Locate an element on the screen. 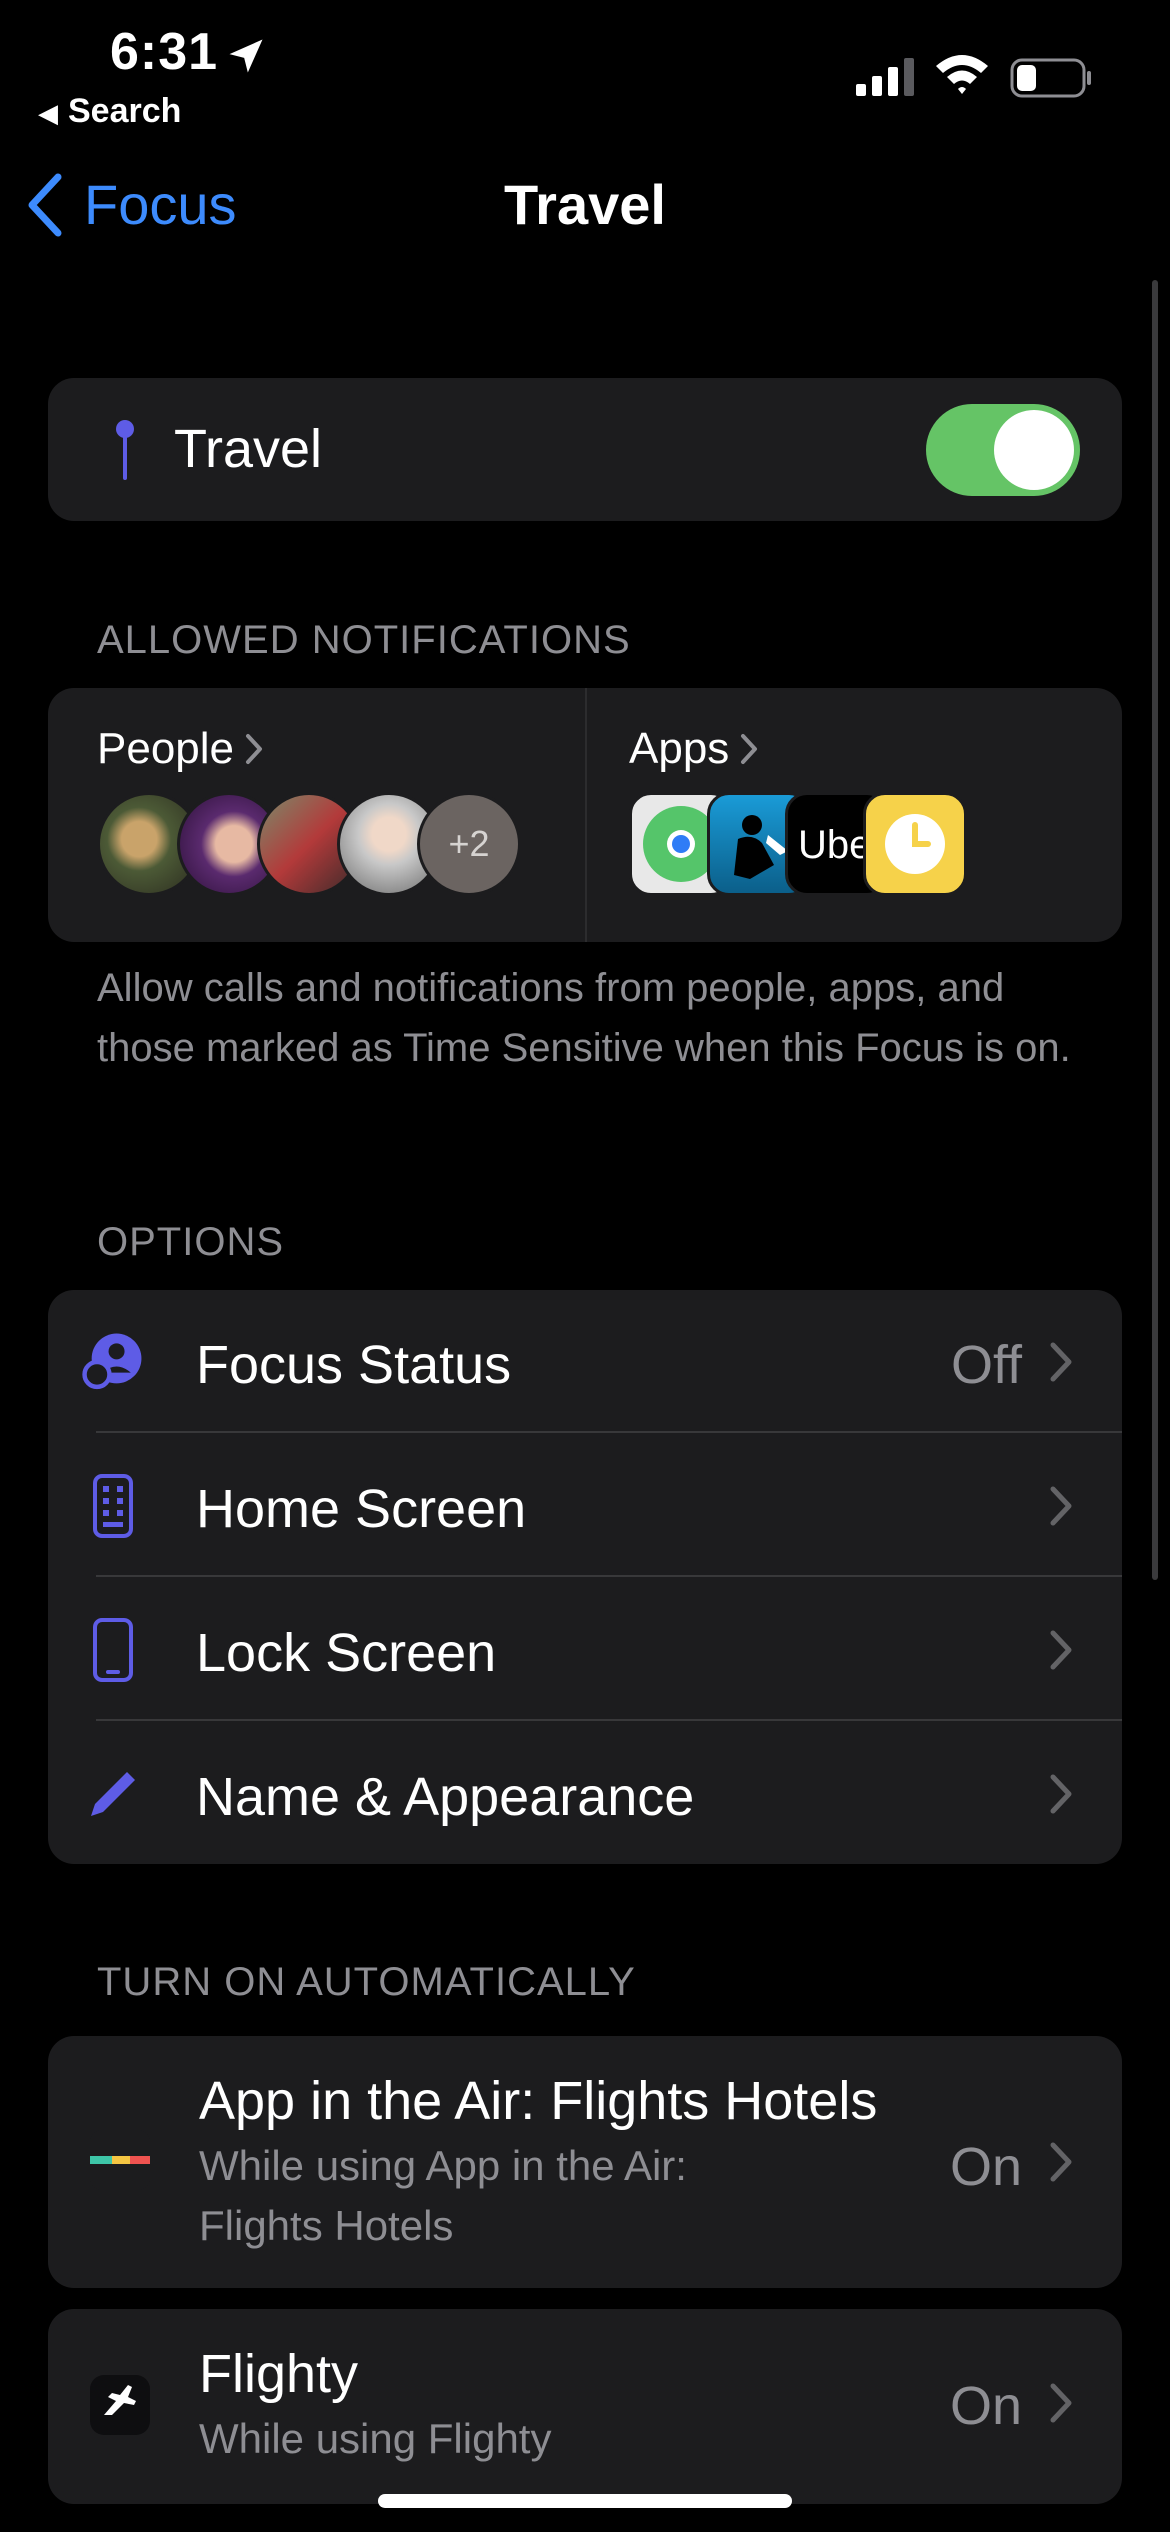 Image resolution: width=1170 pixels, height=2532 pixels. name-appearance-row: Name & Appearance is located at coordinates (585, 1793).